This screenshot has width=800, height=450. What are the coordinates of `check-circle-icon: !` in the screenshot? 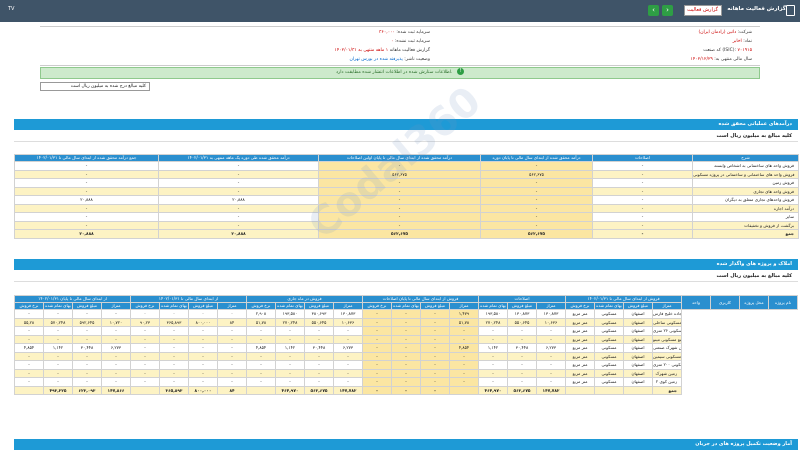 It's located at (460, 71).